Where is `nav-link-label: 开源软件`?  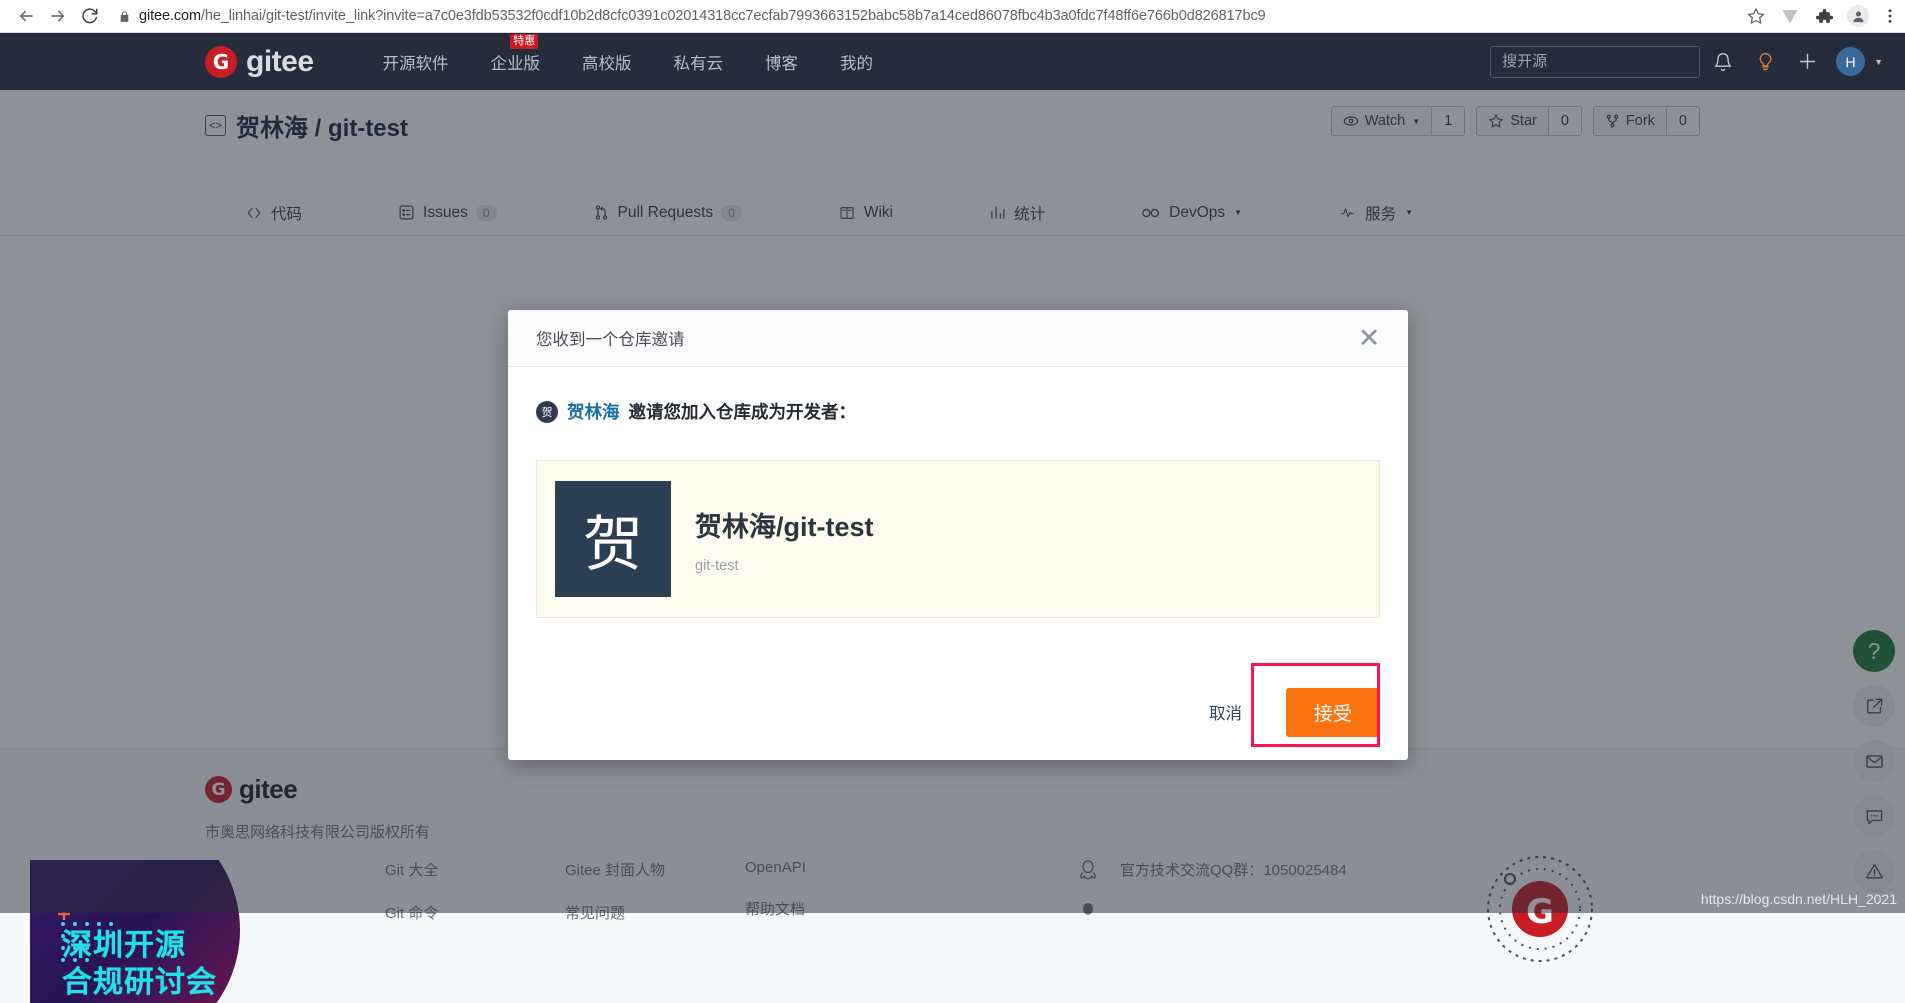 nav-link-label: 开源软件 is located at coordinates (416, 64).